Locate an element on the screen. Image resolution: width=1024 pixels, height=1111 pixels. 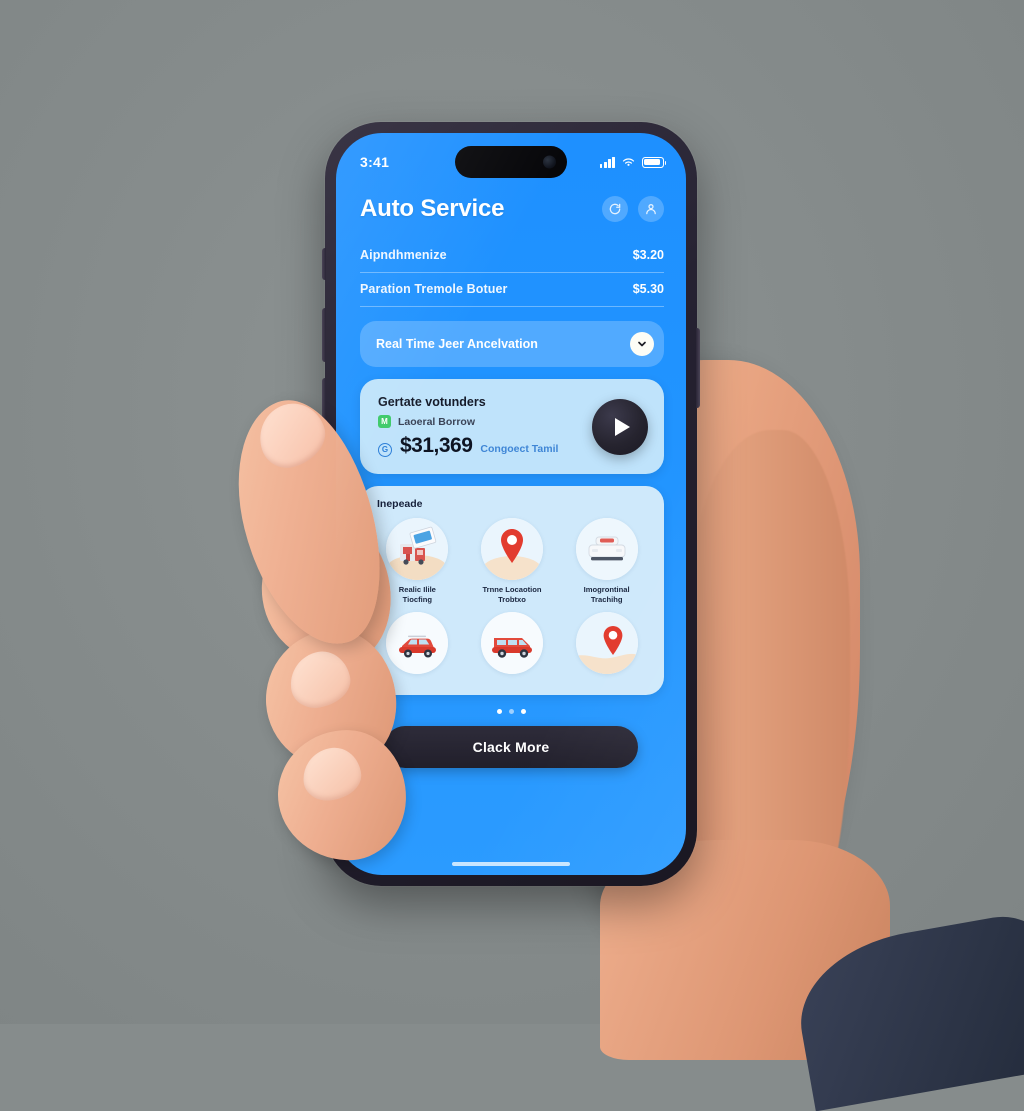
status-bar-indicators is located at coordinates (633, 162).